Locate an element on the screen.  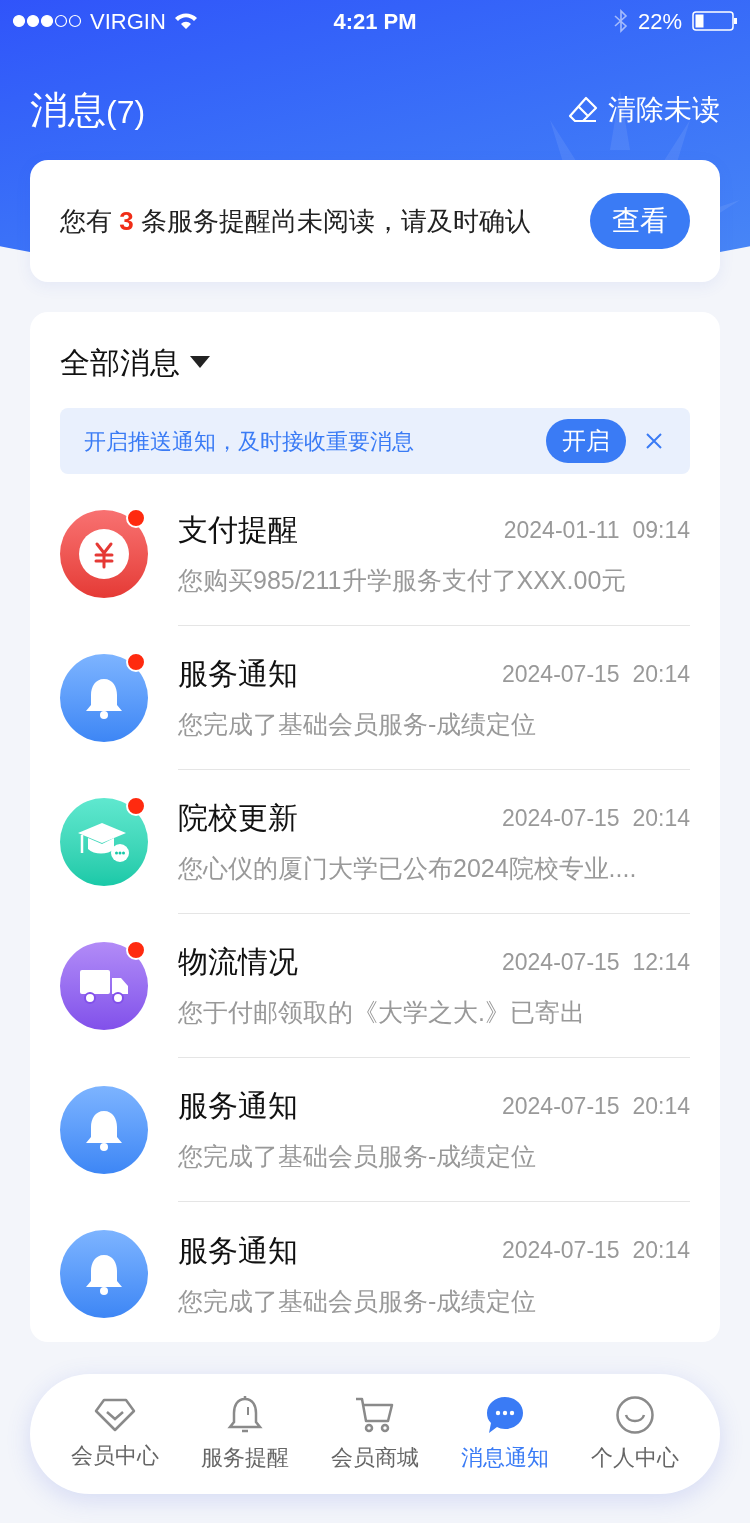
message-item: 支付提醒 2024-01-11 09:14 您购买985/211升学服务支付了XXX.00元 is located at coordinates (375, 554).